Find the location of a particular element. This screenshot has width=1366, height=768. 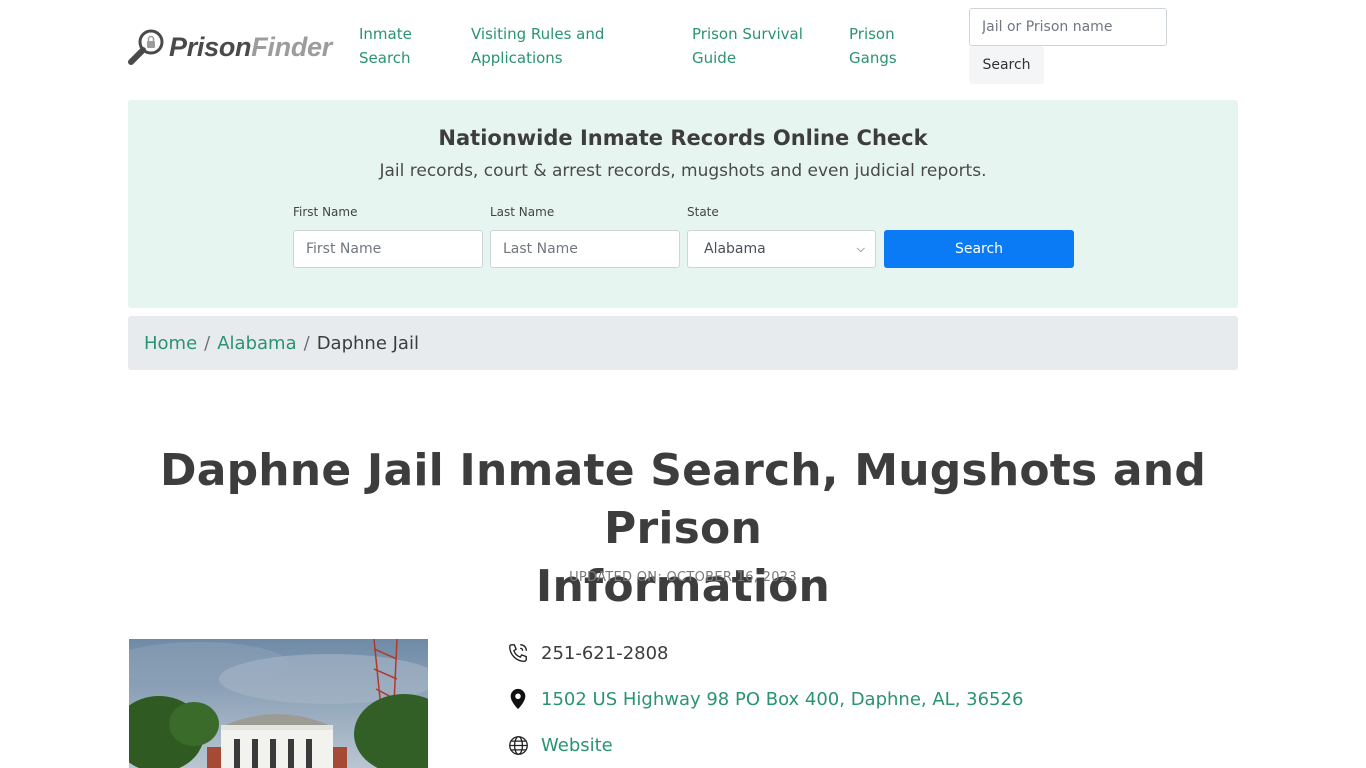

state-select: Alabama ⌵ is located at coordinates (781, 249).